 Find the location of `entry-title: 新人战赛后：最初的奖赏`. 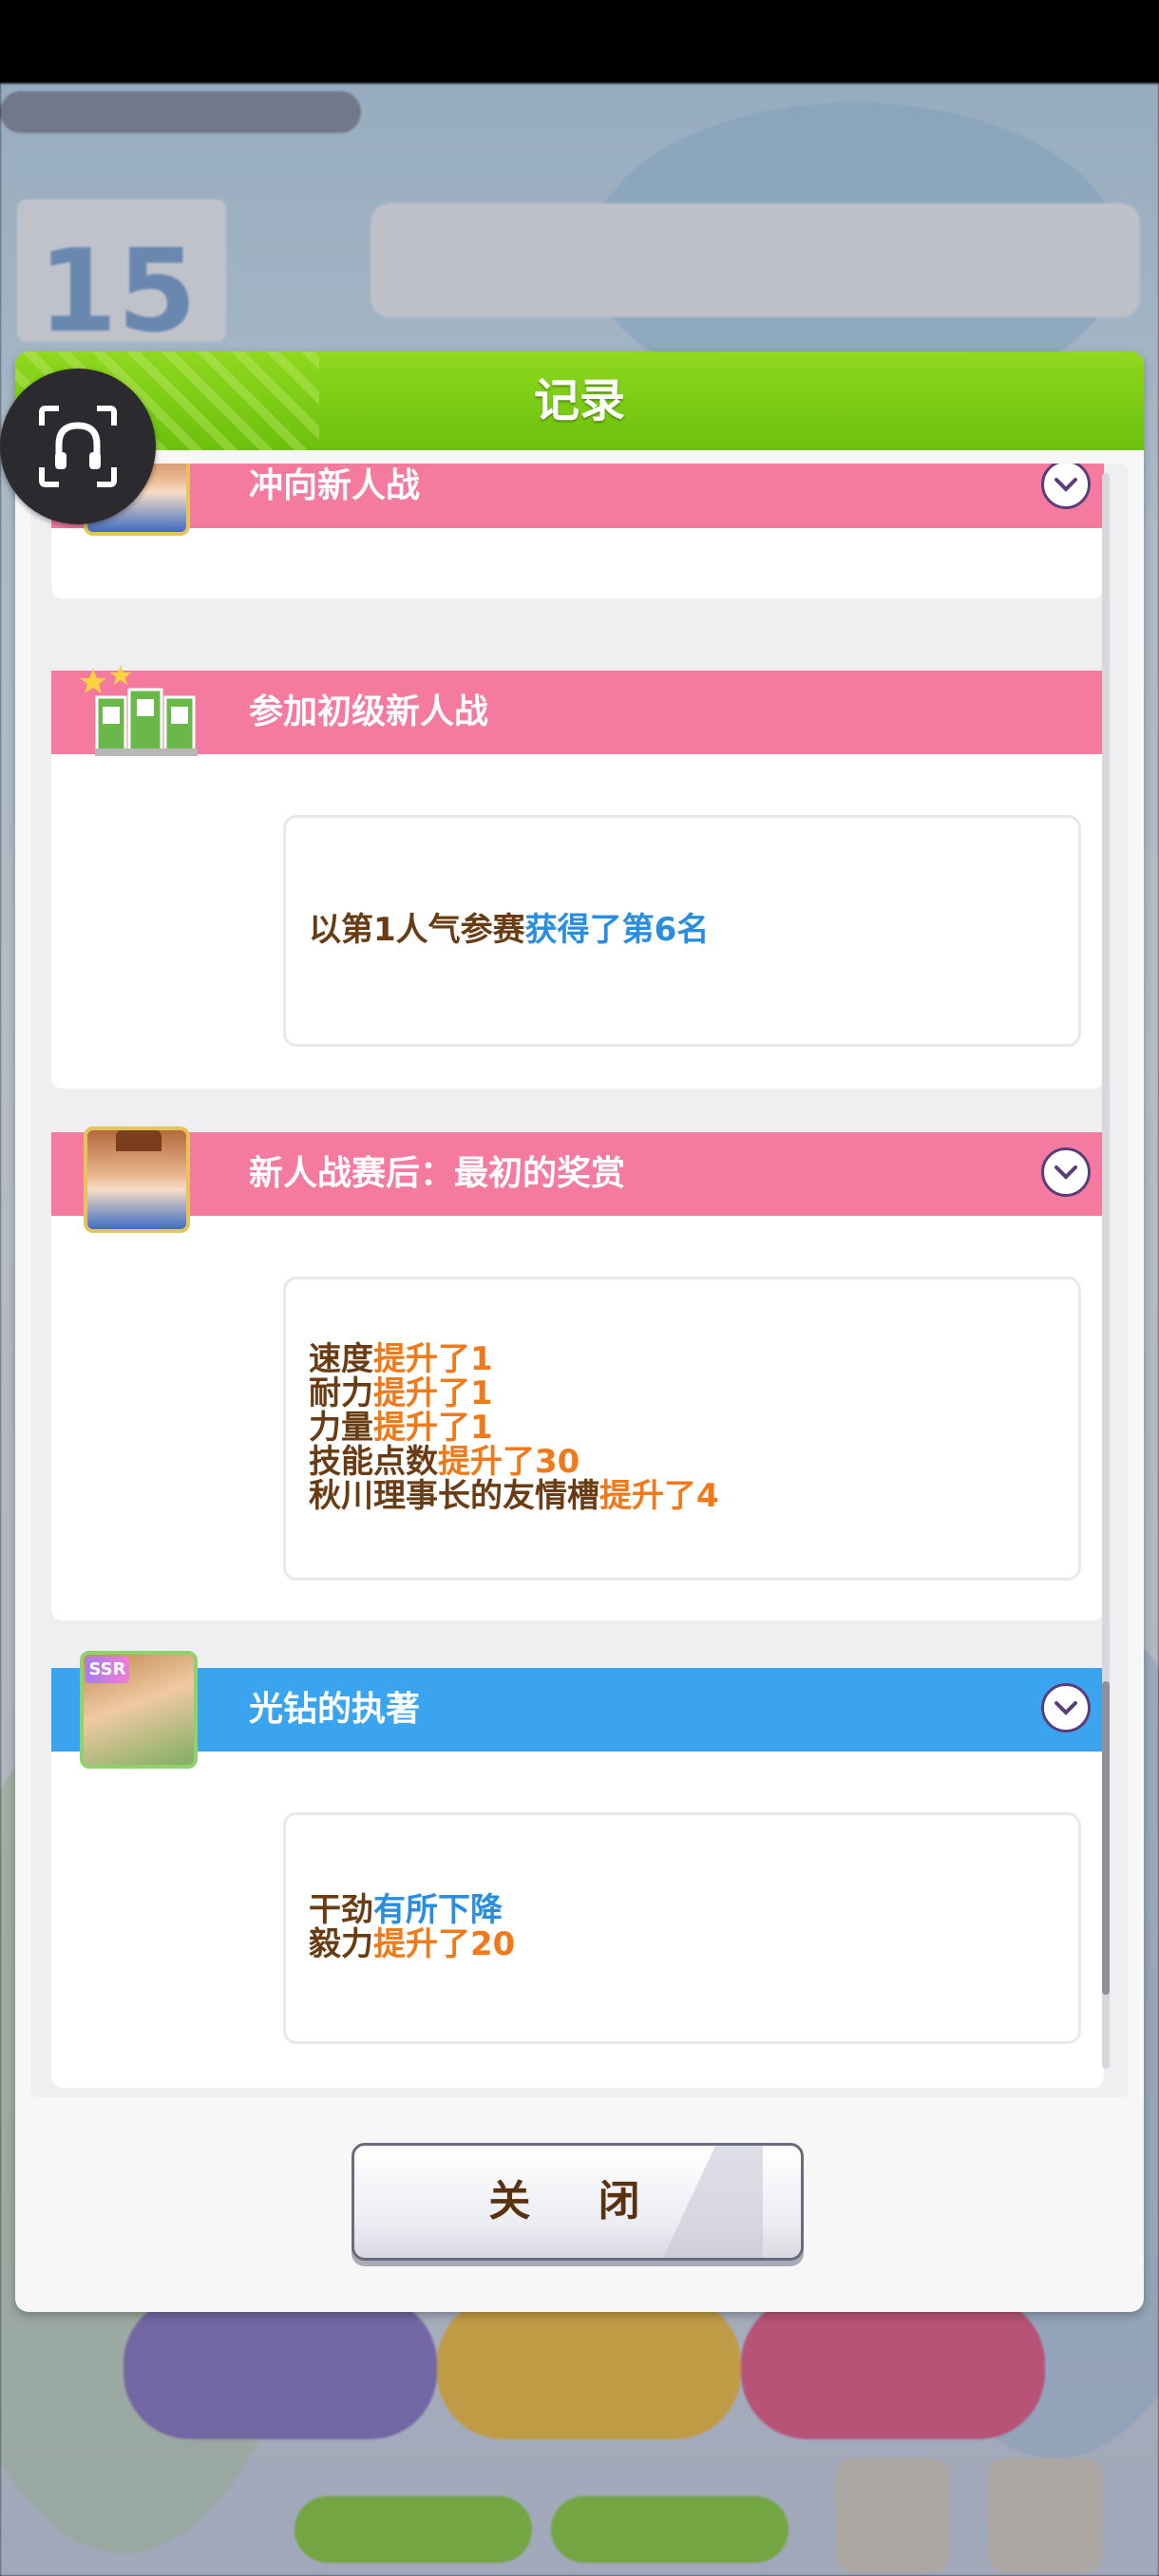

entry-title: 新人战赛后：最初的奖赏 is located at coordinates (437, 1173).